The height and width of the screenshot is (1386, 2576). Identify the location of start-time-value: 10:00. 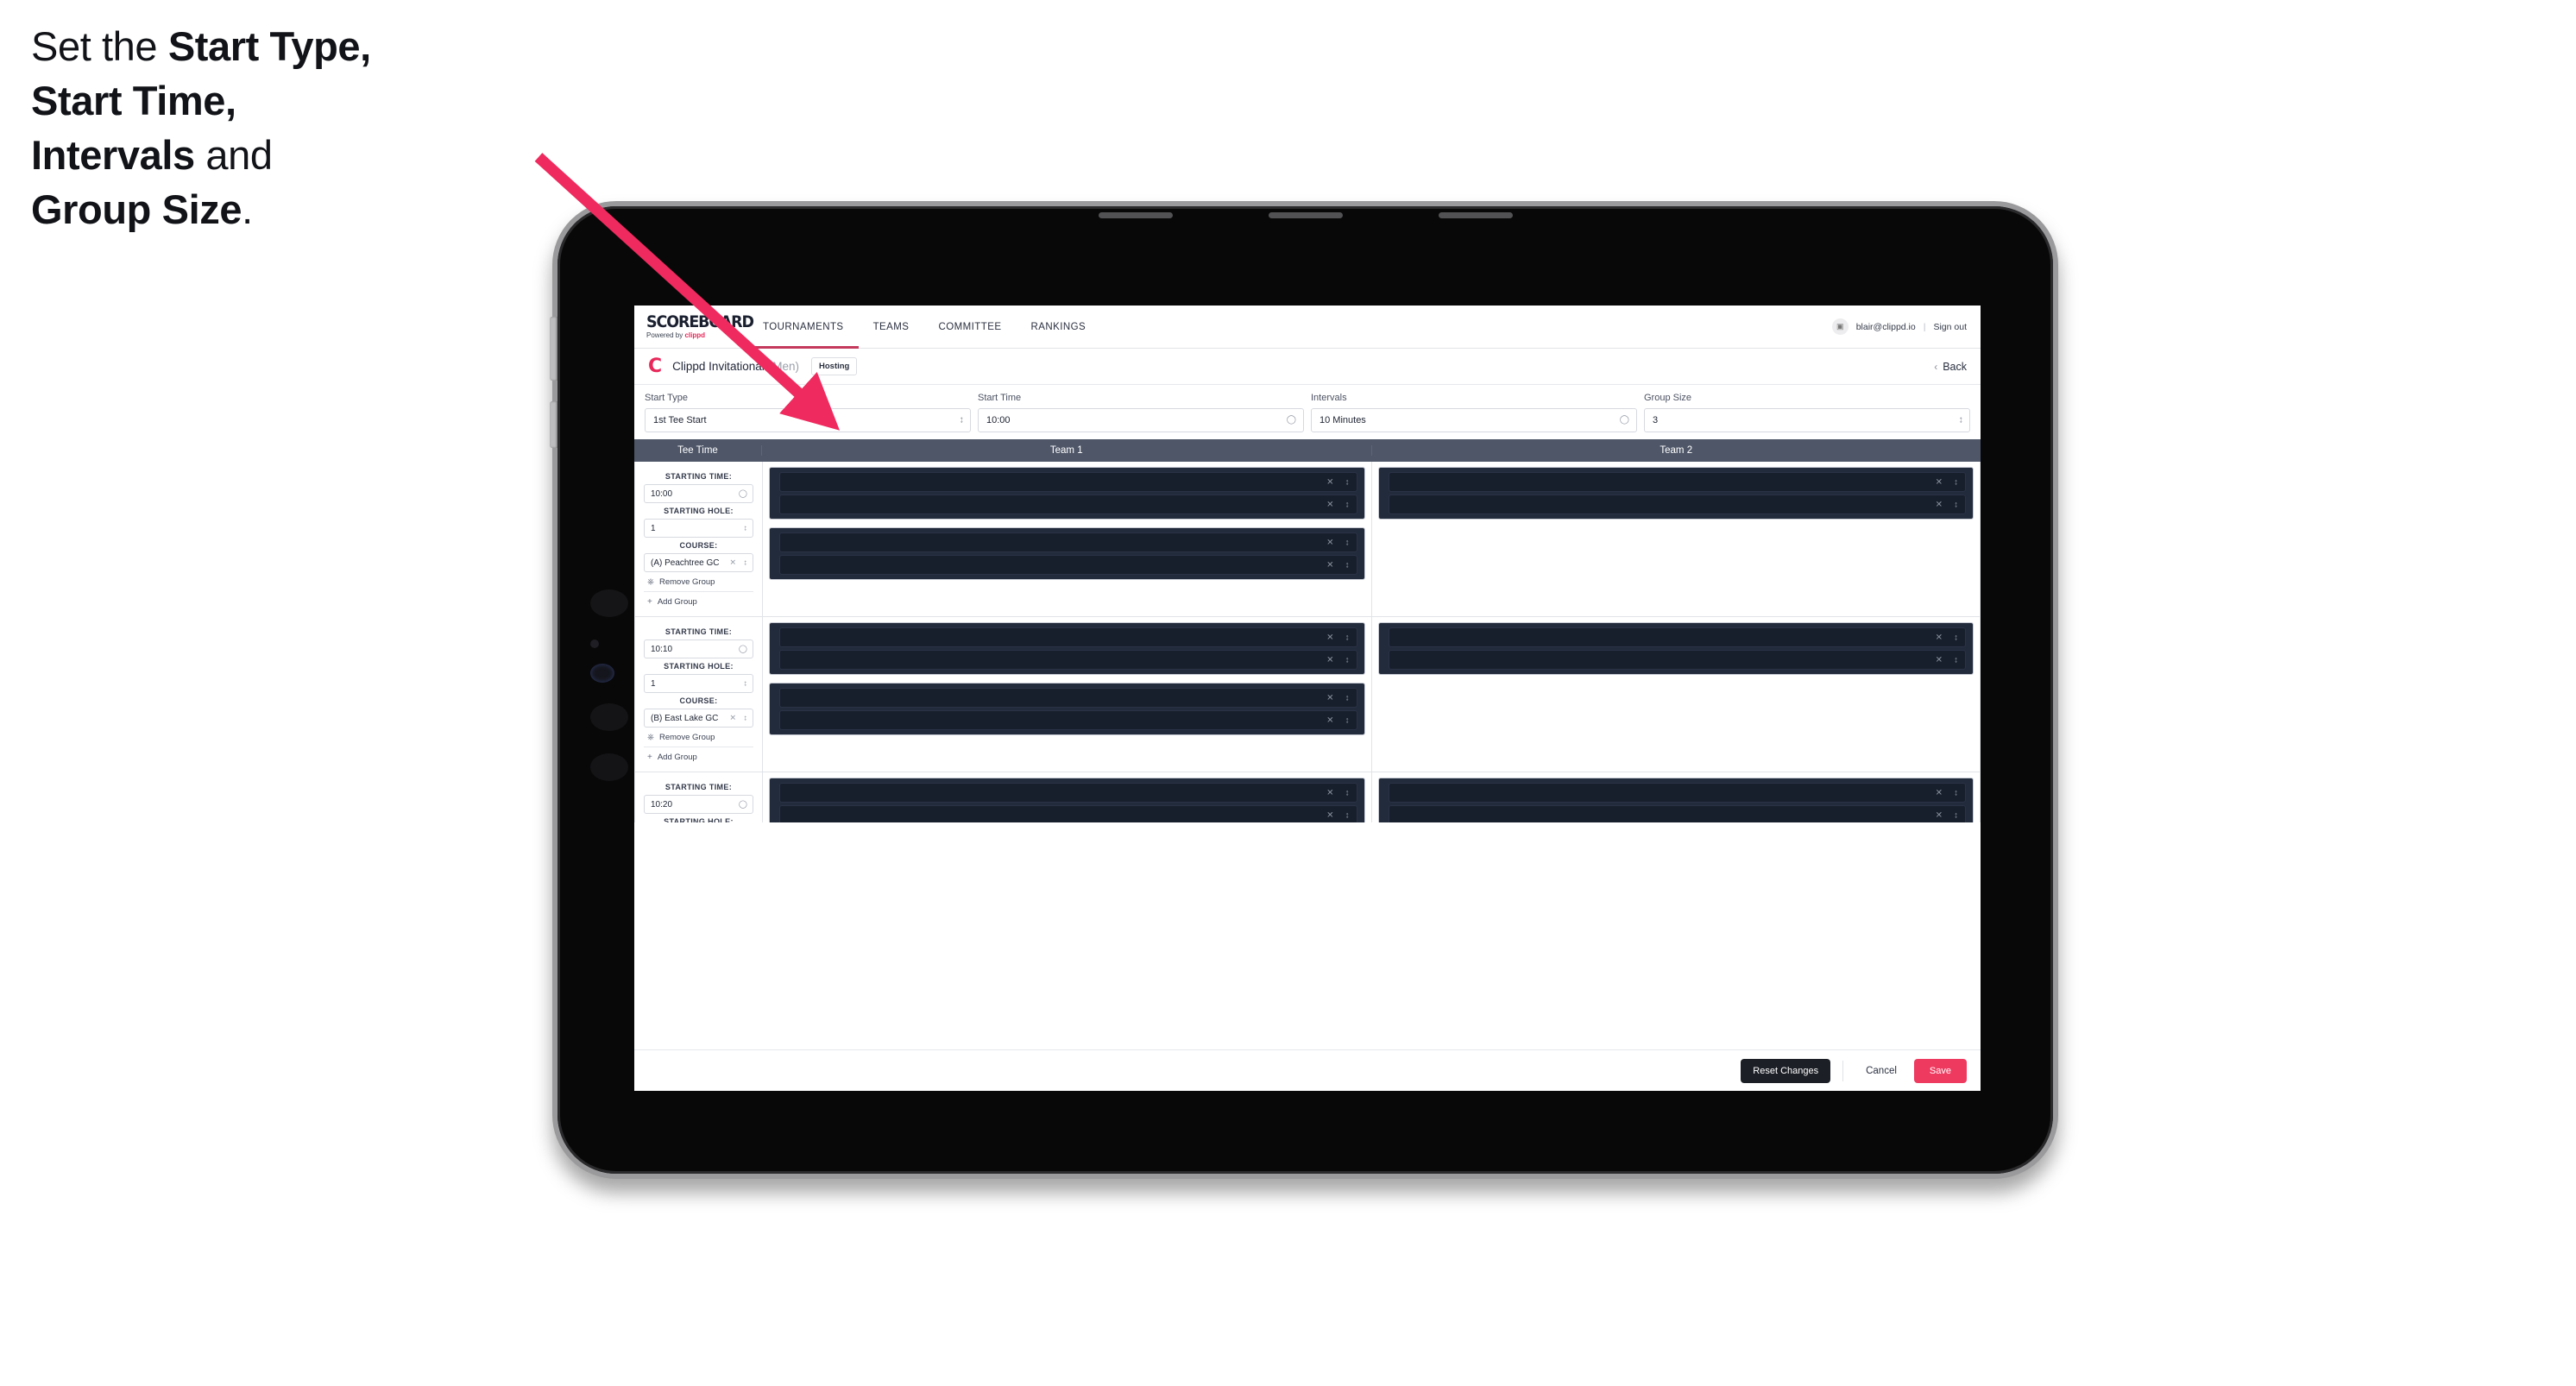
(998, 420).